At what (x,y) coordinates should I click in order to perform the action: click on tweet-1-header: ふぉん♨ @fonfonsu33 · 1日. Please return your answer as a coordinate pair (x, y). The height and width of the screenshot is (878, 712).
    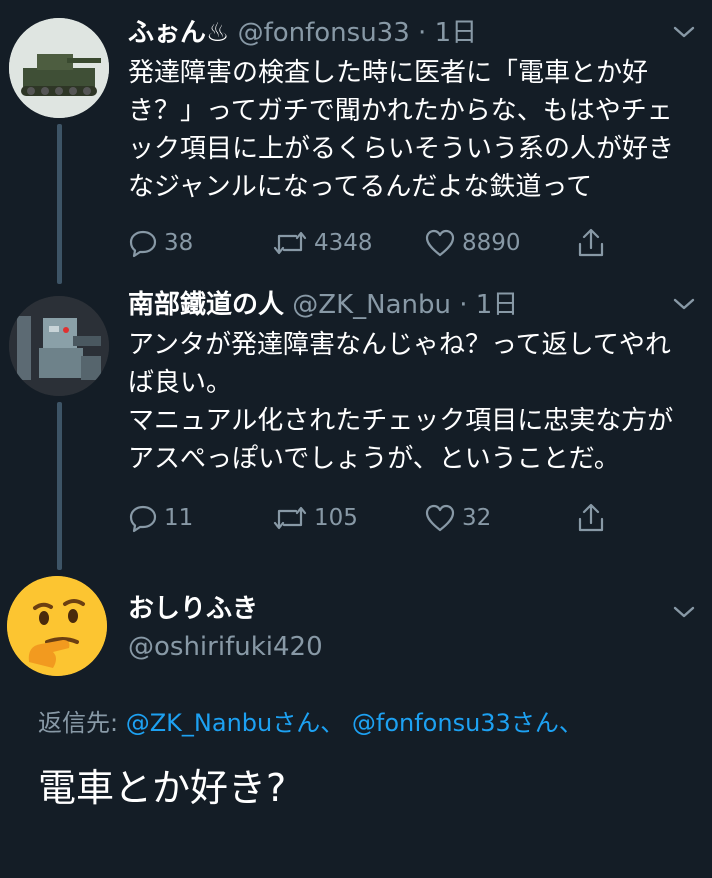
    Looking at the image, I should click on (302, 33).